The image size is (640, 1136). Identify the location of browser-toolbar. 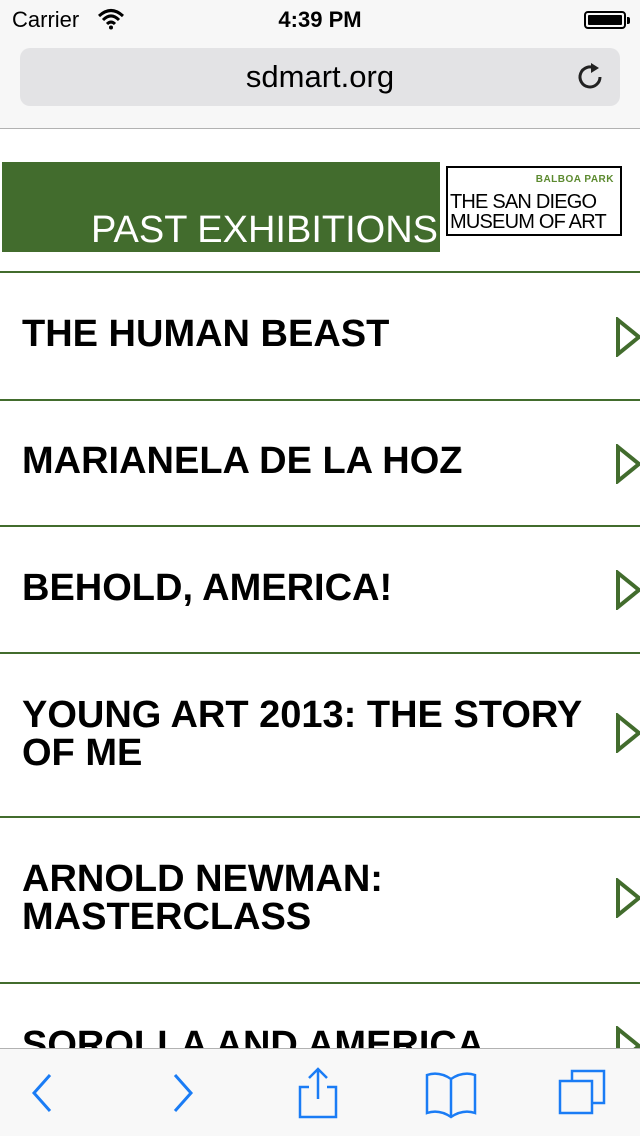
(320, 1092).